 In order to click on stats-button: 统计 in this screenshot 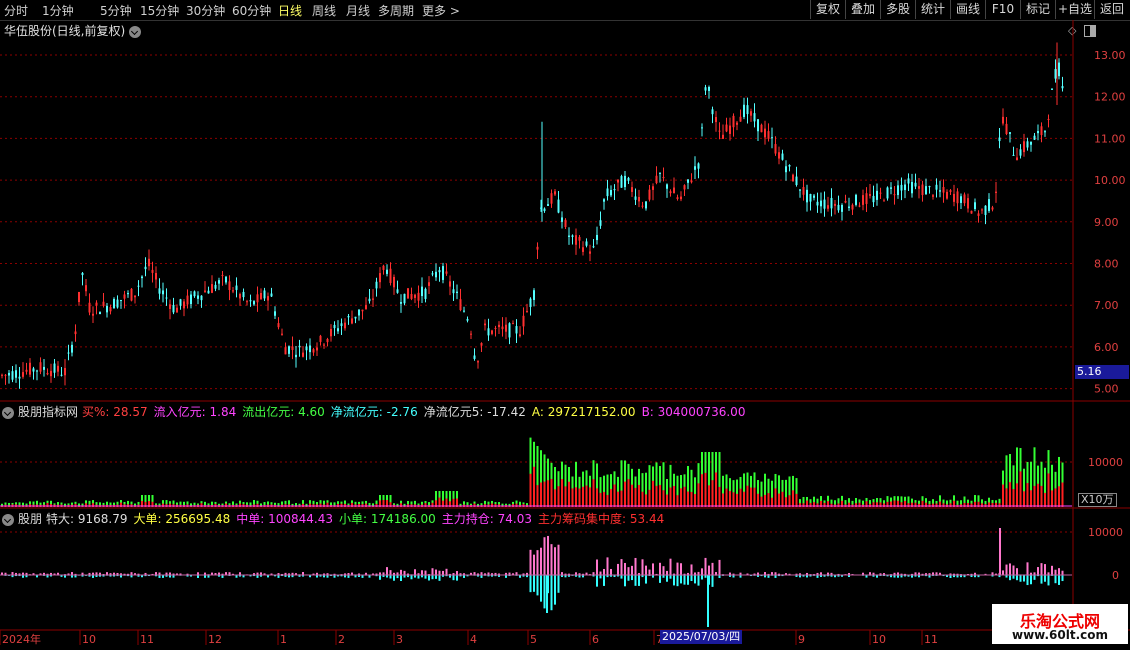, I will do `click(932, 9)`.